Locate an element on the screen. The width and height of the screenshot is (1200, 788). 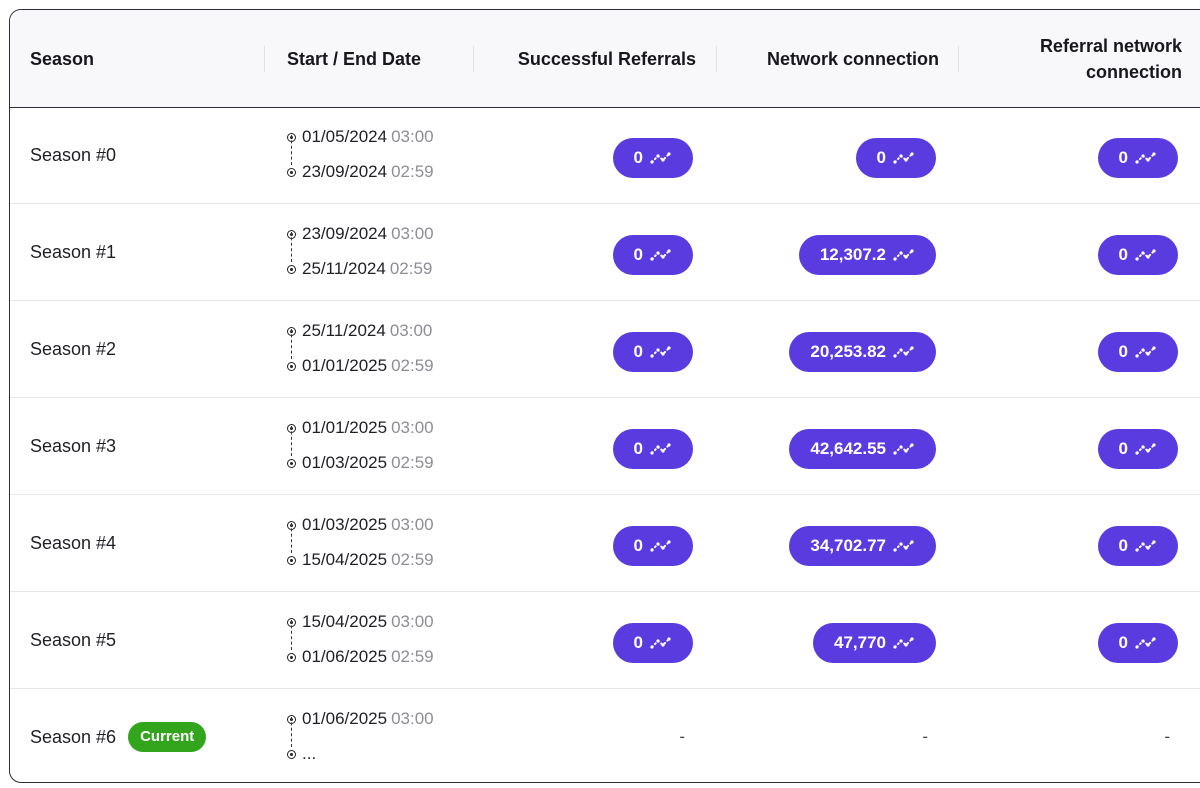
start-date: 01/01/2025 03:00 is located at coordinates (360, 428).